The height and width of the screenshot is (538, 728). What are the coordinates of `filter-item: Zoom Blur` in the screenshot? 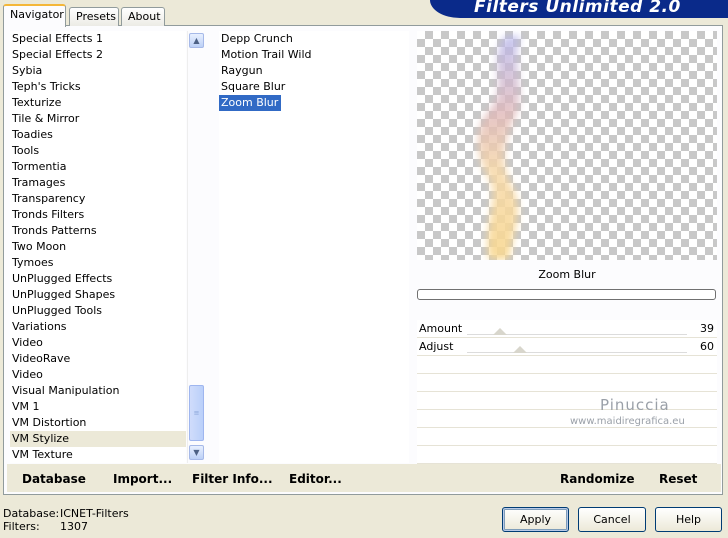 It's located at (250, 103).